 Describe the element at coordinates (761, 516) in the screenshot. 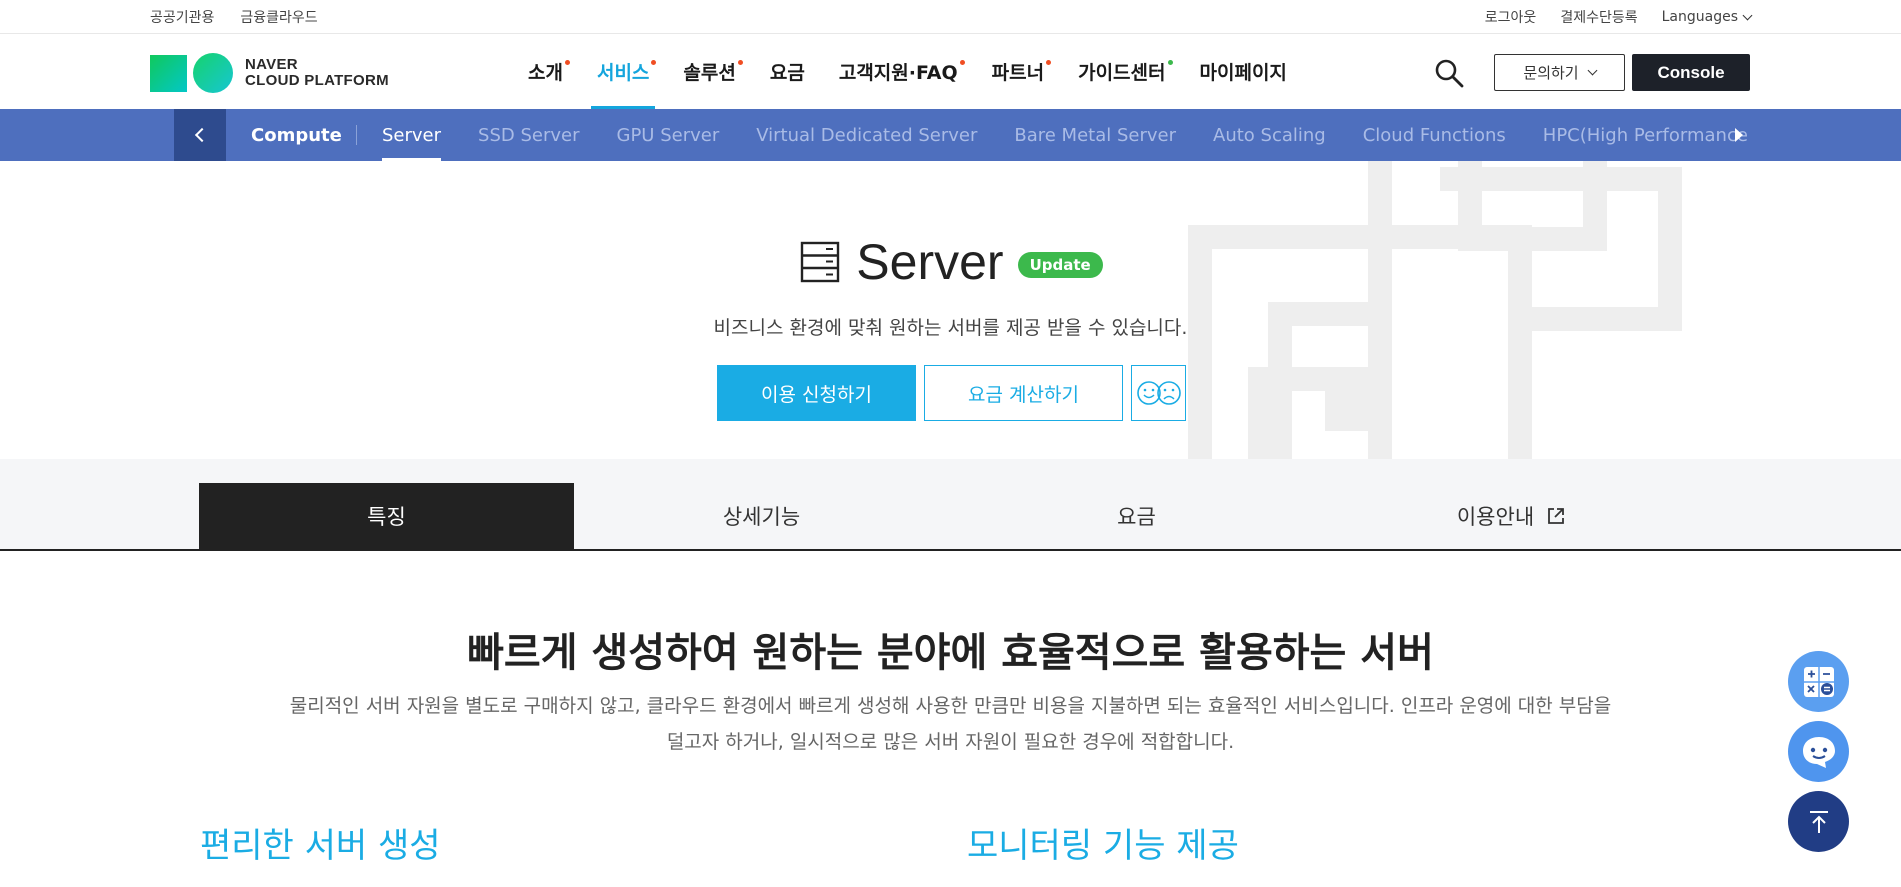

I see `tab-details: 상세기능` at that location.